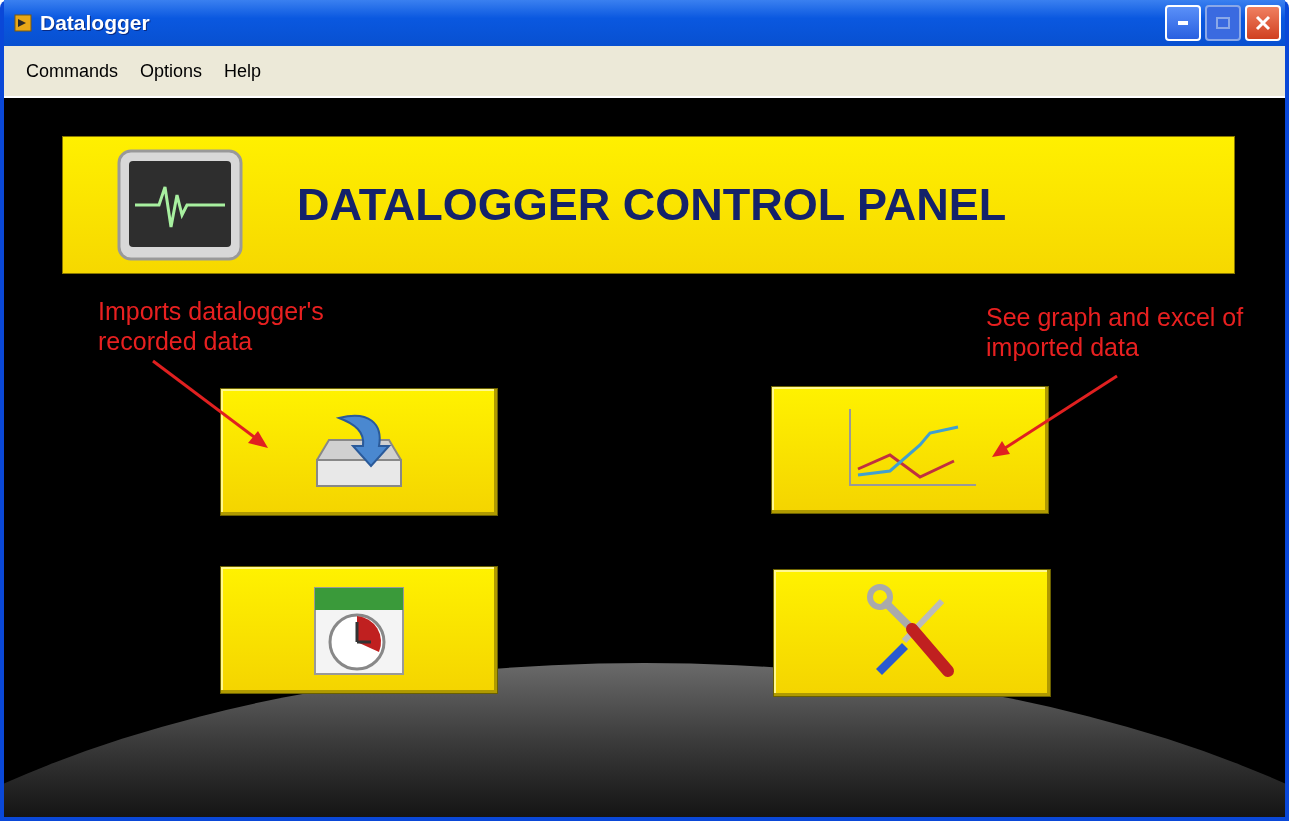 The image size is (1289, 821). Describe the element at coordinates (359, 452) in the screenshot. I see `import-button` at that location.